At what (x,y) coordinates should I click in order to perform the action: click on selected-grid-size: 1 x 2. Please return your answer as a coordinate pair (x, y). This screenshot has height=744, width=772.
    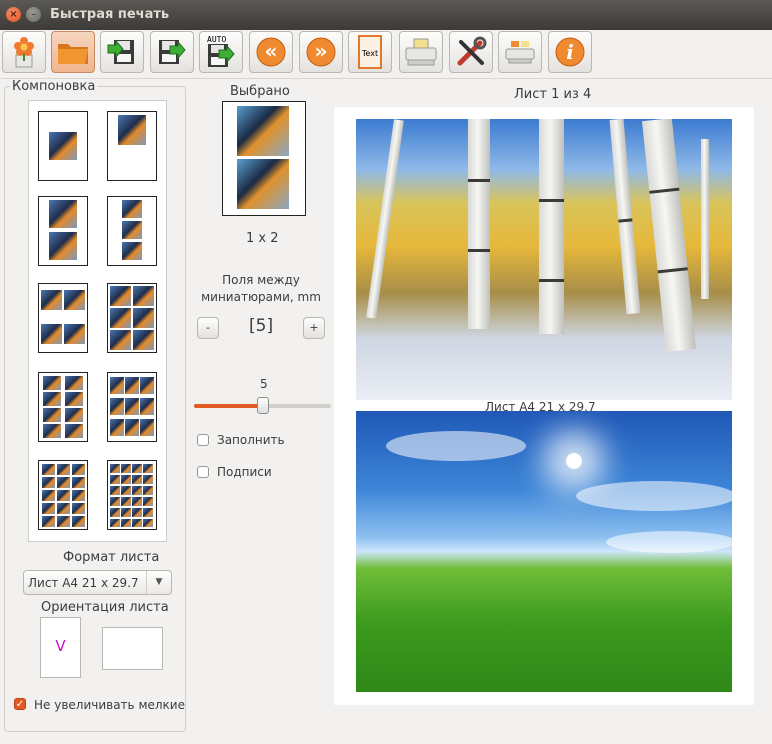
    Looking at the image, I should click on (262, 238).